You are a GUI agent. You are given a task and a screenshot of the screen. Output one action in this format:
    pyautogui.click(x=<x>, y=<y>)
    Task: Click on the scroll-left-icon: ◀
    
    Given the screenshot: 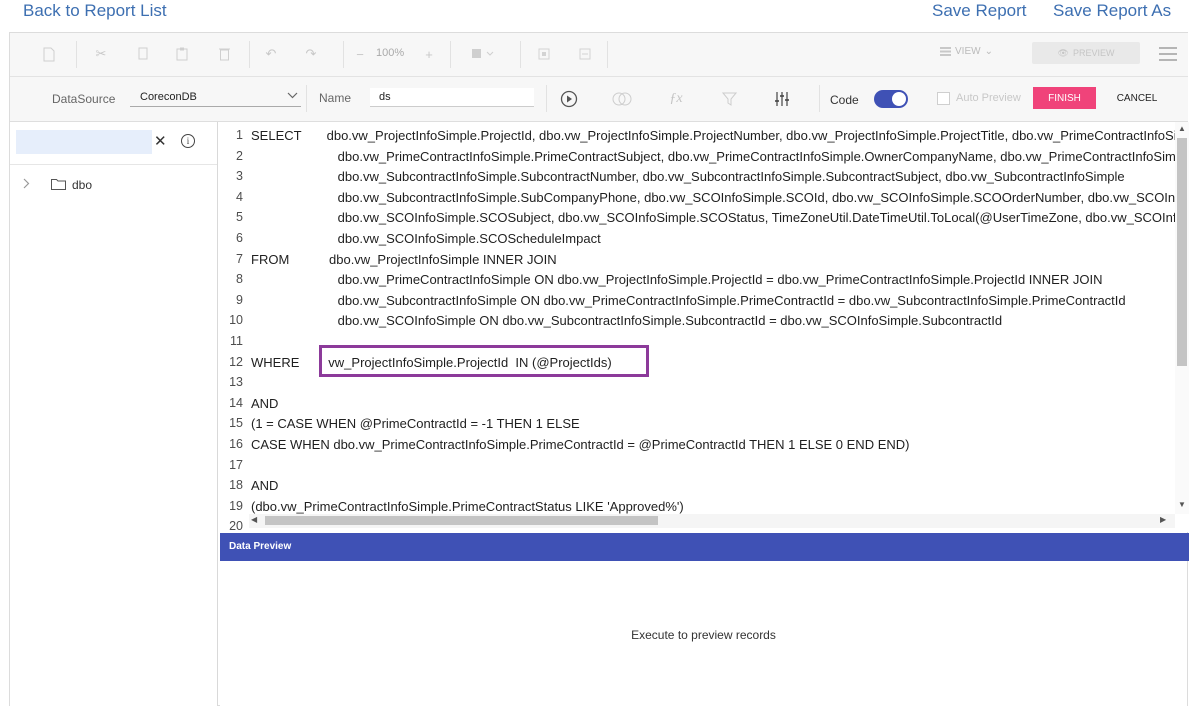 What is the action you would take?
    pyautogui.click(x=254, y=519)
    